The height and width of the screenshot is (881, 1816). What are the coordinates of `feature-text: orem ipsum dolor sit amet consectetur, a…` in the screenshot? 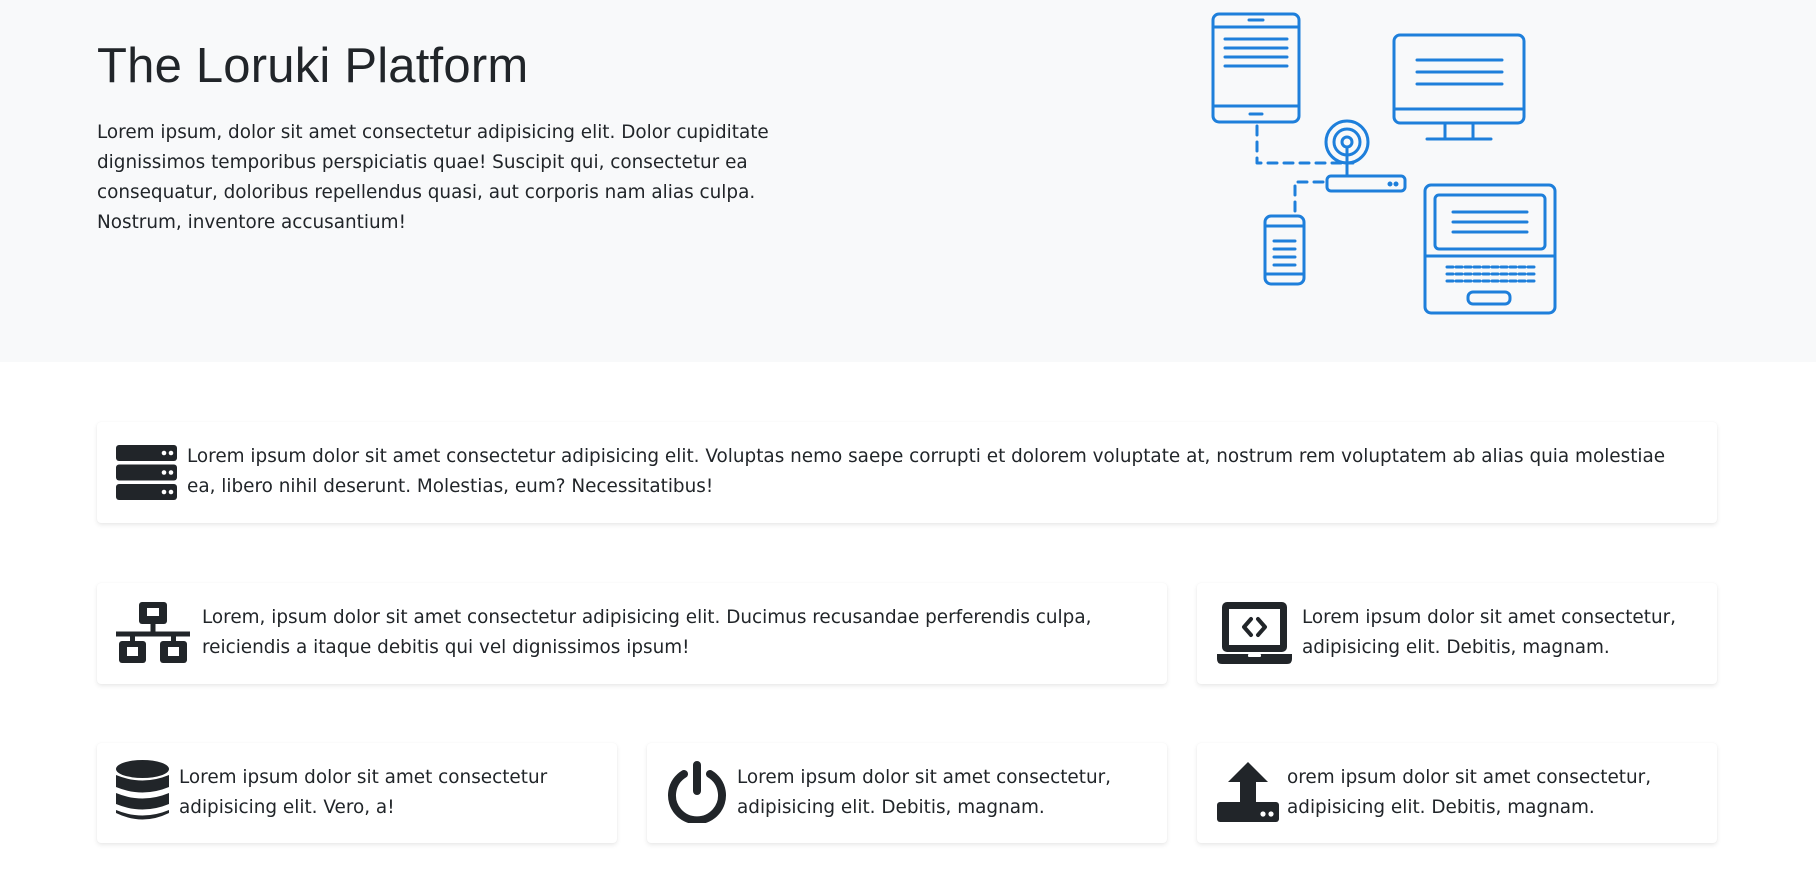 It's located at (1469, 792).